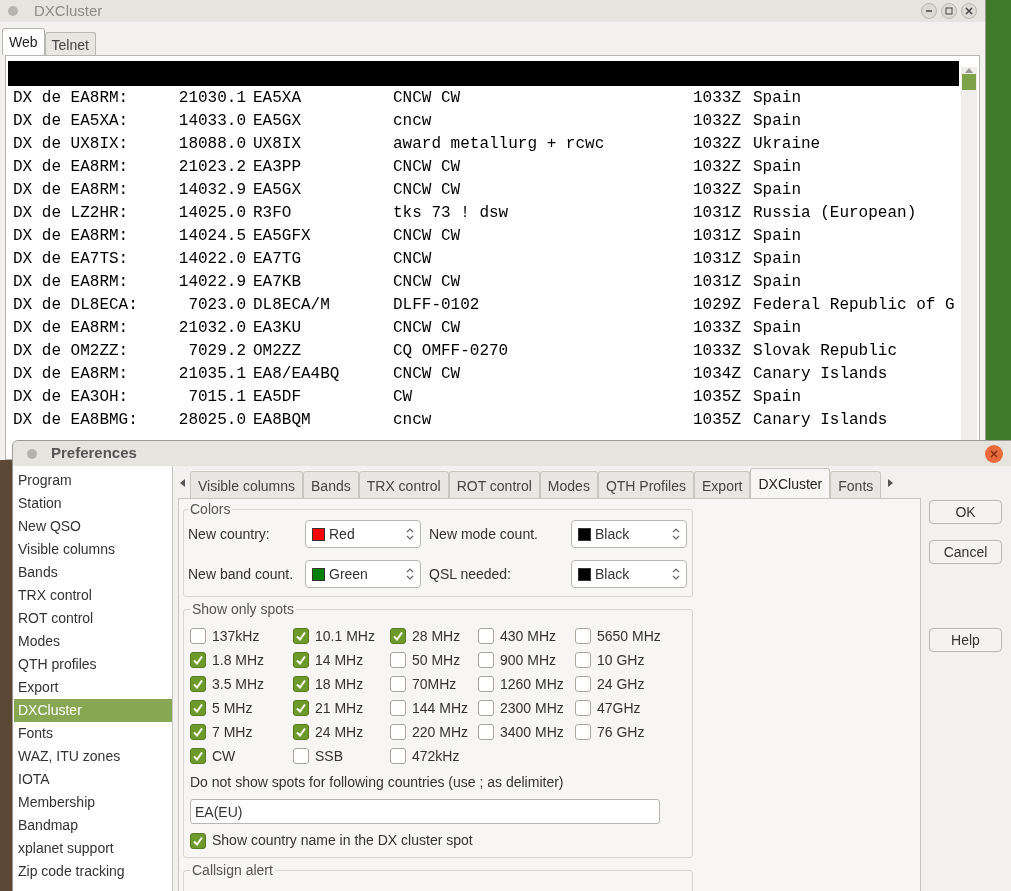 This screenshot has height=891, width=1011. I want to click on time-cell-text: 1032Z, so click(717, 121).